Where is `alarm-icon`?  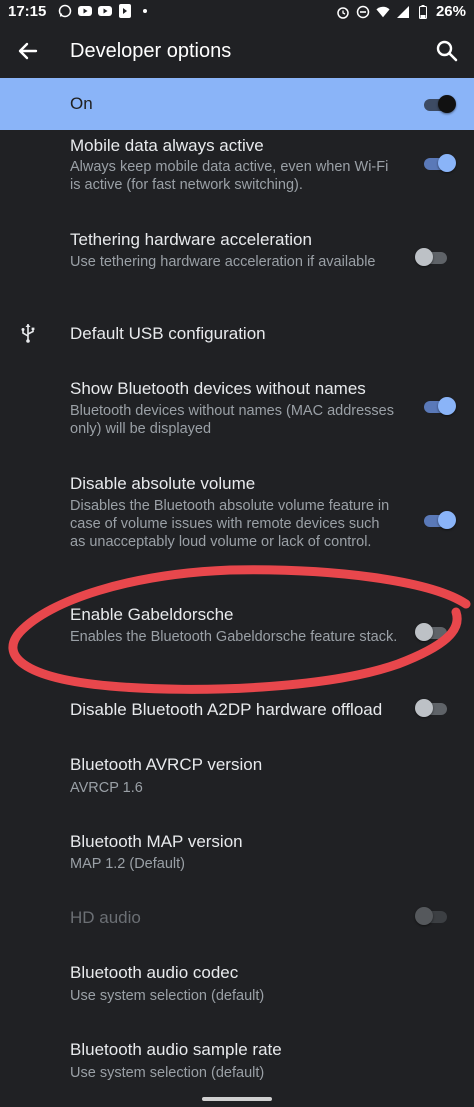 alarm-icon is located at coordinates (343, 12).